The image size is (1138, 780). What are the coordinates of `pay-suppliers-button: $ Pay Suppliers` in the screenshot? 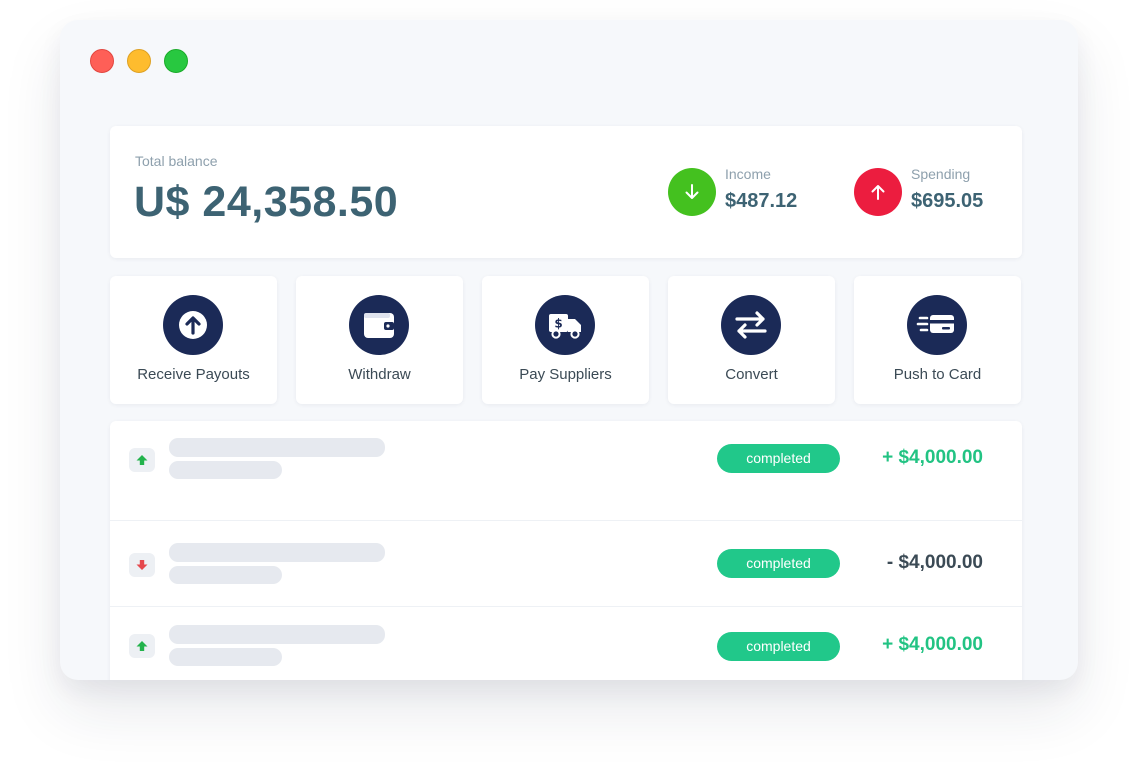 It's located at (565, 340).